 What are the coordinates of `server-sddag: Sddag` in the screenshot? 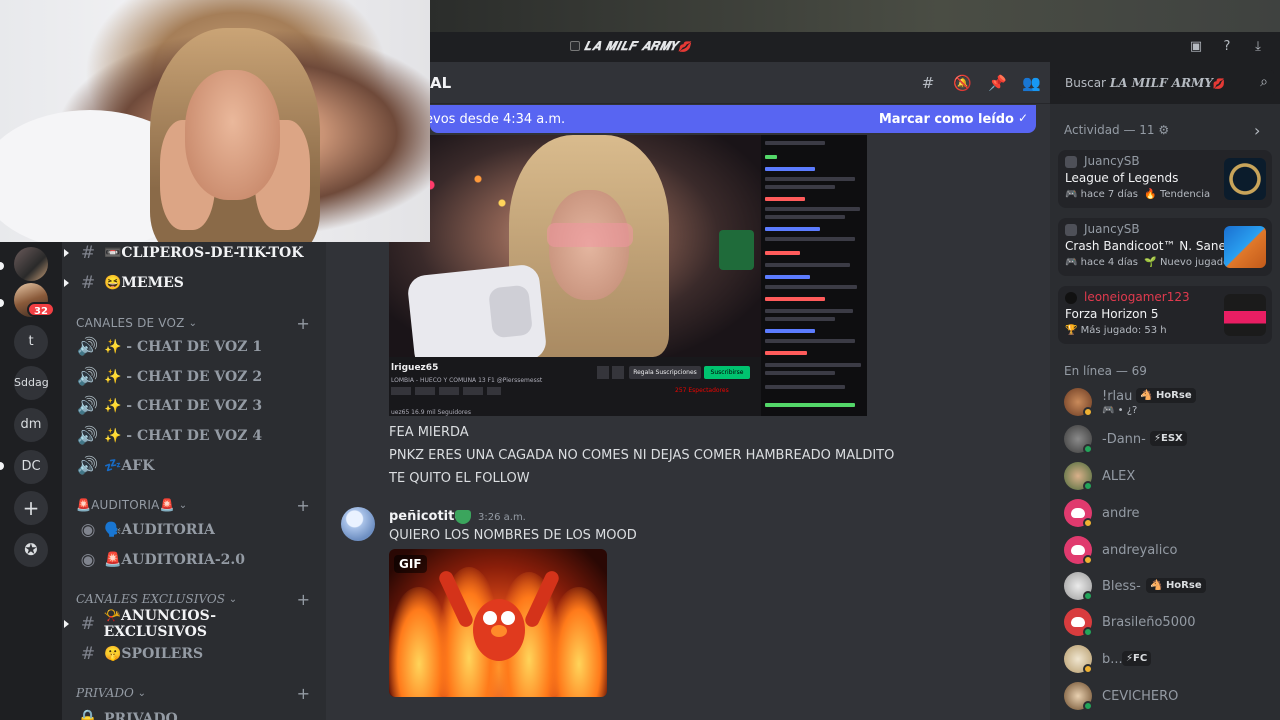 It's located at (31, 383).